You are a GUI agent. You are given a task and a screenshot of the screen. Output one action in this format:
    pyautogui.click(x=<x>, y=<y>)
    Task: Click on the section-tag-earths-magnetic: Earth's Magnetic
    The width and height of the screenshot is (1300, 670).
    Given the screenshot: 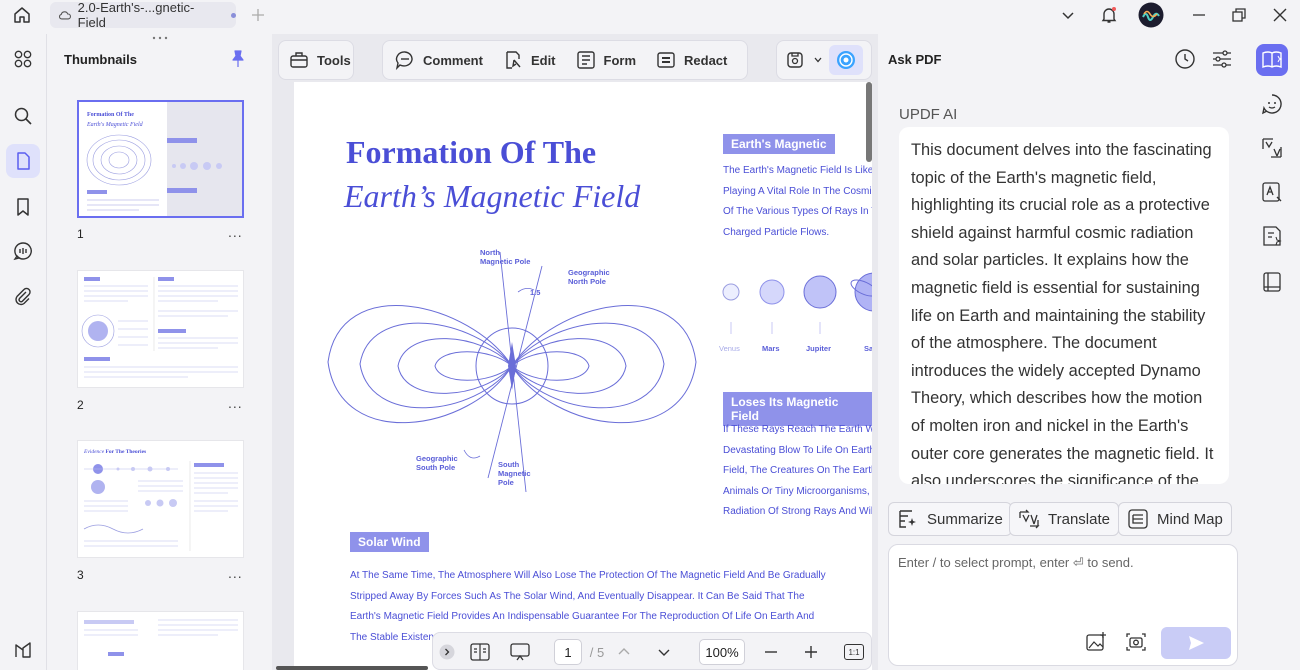 What is the action you would take?
    pyautogui.click(x=779, y=144)
    